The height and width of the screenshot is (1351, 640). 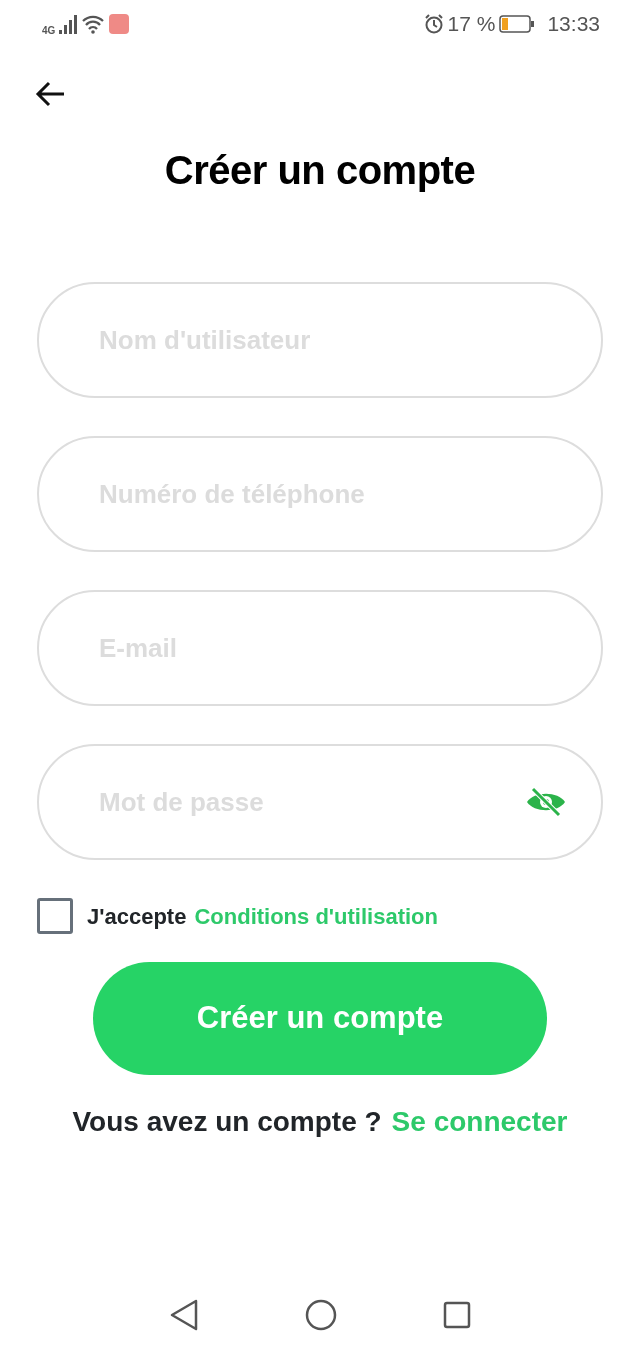 I want to click on back-nav-icon, so click(x=184, y=1315).